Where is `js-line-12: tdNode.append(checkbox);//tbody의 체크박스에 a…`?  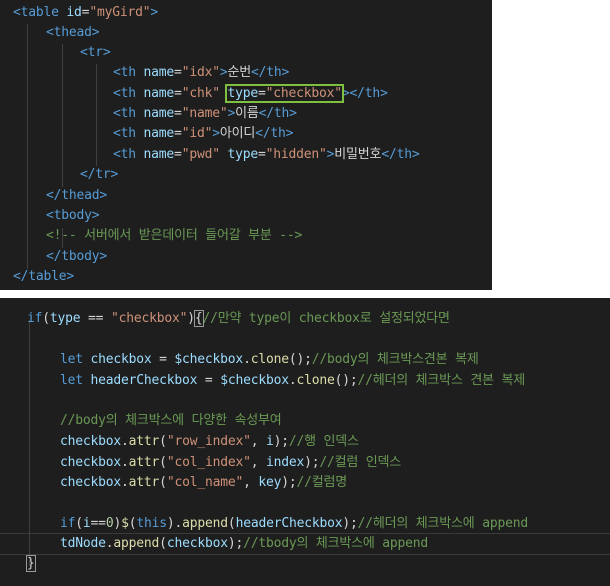
js-line-12: tdNode.append(checkbox);//tbody의 체크박스에 a… is located at coordinates (244, 544).